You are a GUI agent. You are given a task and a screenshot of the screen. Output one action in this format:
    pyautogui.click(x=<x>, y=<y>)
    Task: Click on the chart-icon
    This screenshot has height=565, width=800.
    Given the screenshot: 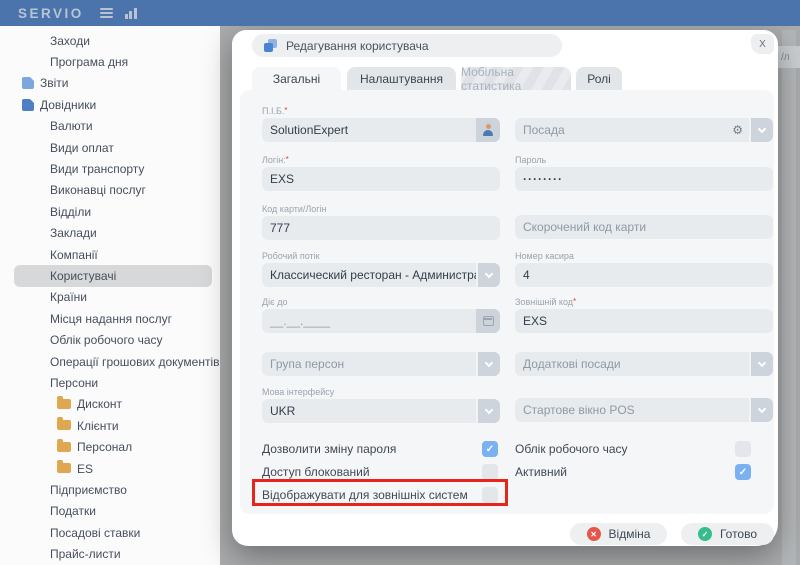 What is the action you would take?
    pyautogui.click(x=130, y=13)
    